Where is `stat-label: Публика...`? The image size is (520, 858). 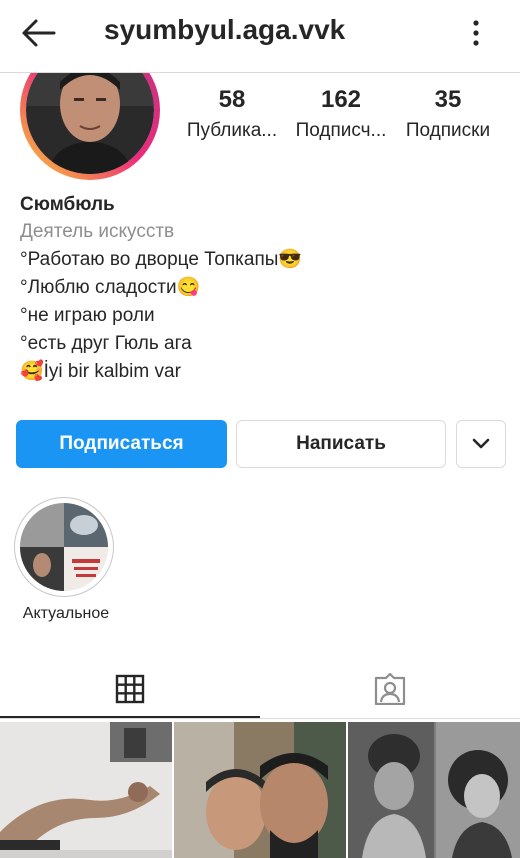 stat-label: Публика... is located at coordinates (232, 130).